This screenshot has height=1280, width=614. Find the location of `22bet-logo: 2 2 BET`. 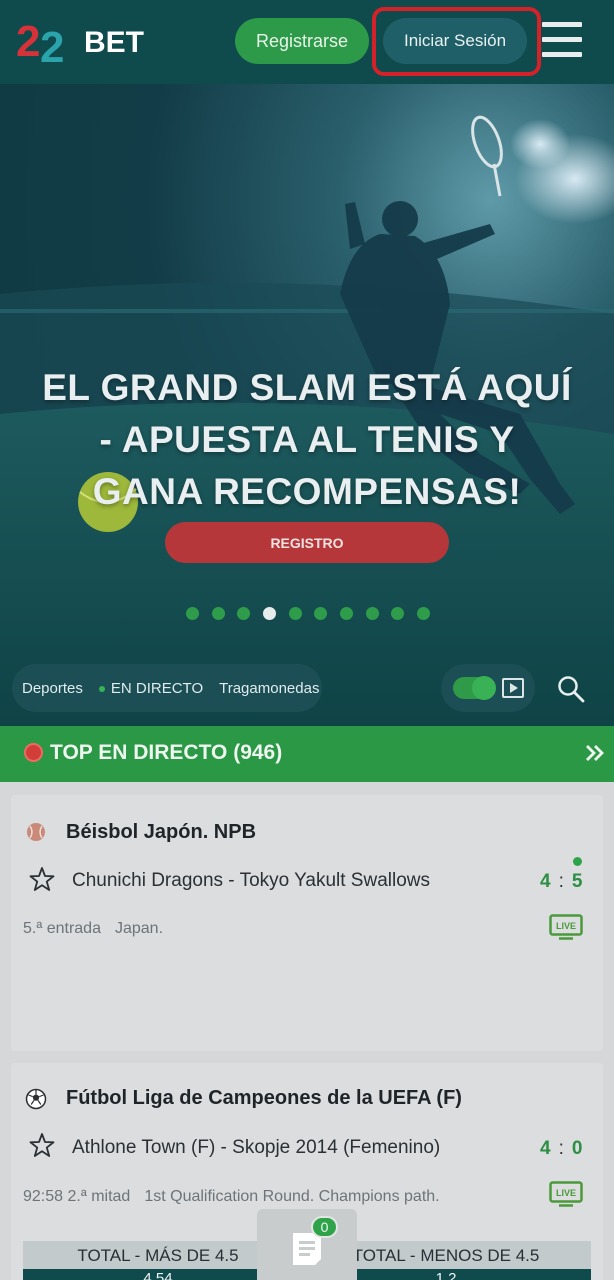

22bet-logo: 2 2 BET is located at coordinates (91, 42).